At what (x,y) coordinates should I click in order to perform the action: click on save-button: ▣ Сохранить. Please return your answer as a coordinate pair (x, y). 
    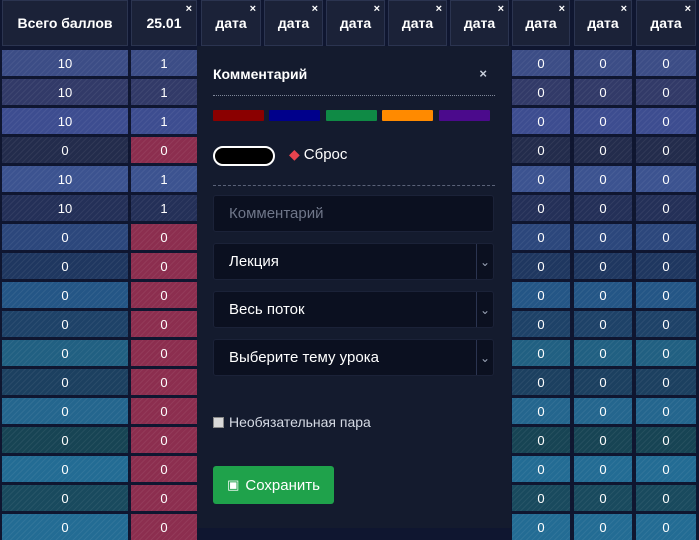
    Looking at the image, I should click on (273, 485).